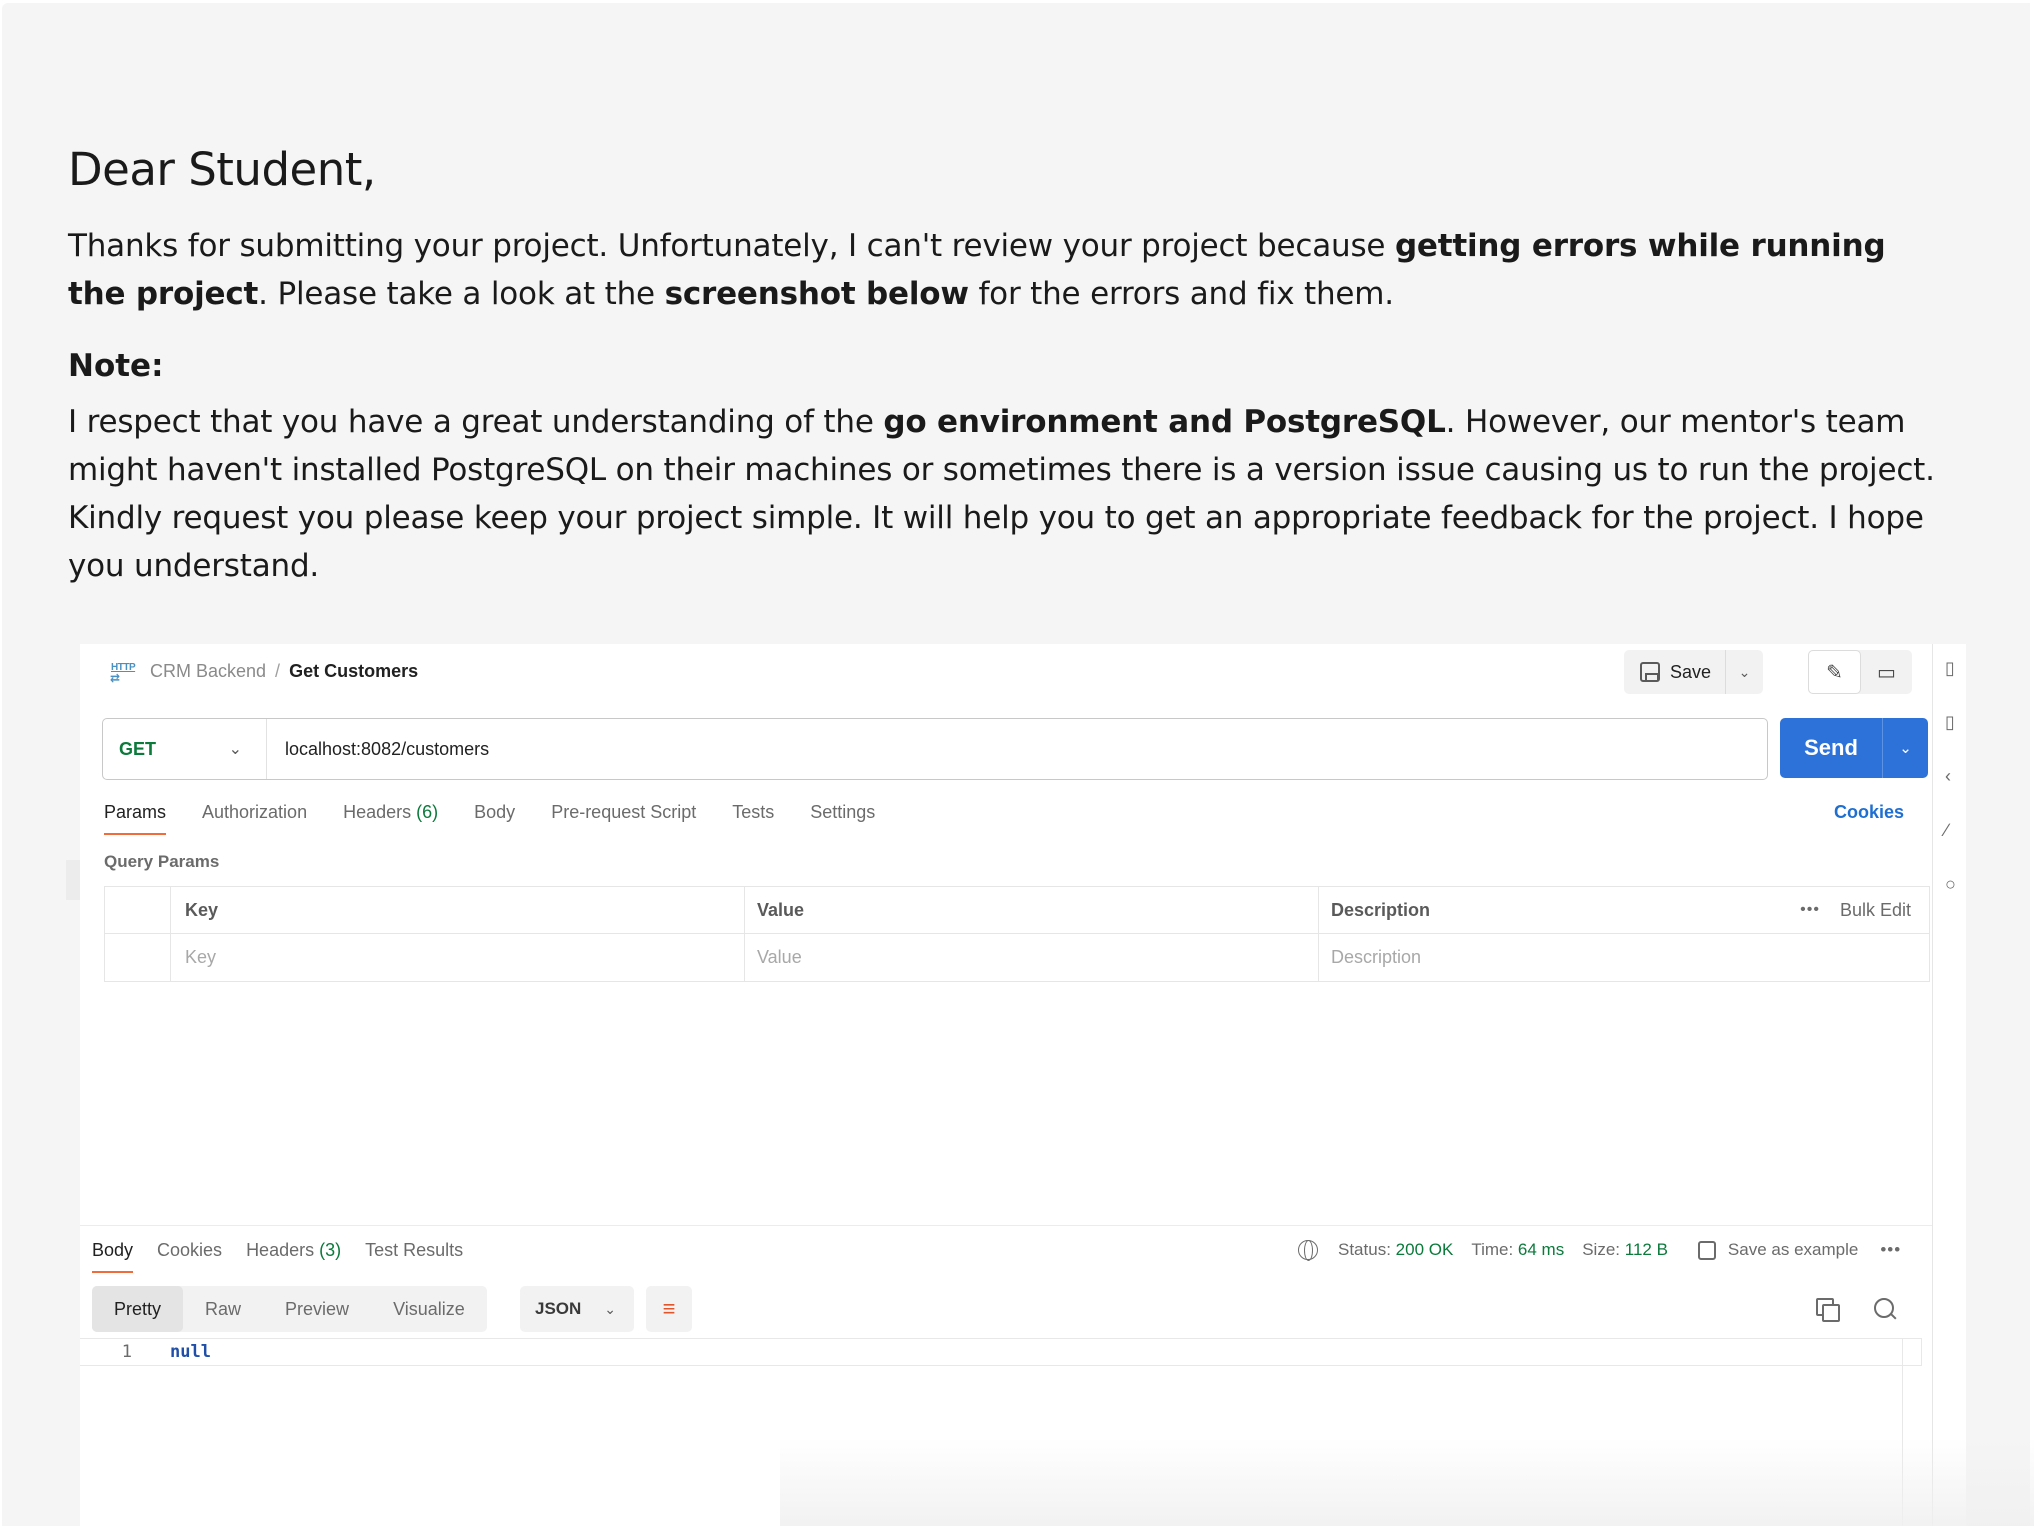 This screenshot has height=1526, width=2034. What do you see at coordinates (1834, 672) in the screenshot?
I see `pencil-icon: ✎` at bounding box center [1834, 672].